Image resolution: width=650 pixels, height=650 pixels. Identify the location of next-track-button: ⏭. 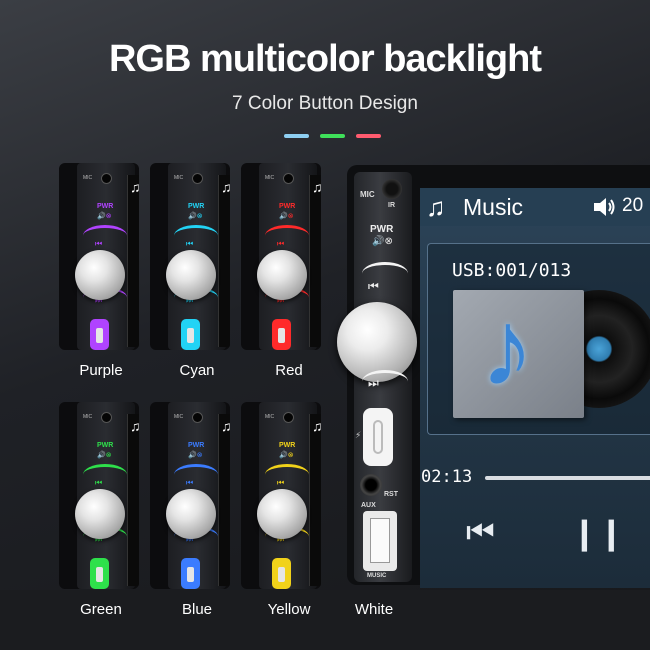
(373, 383).